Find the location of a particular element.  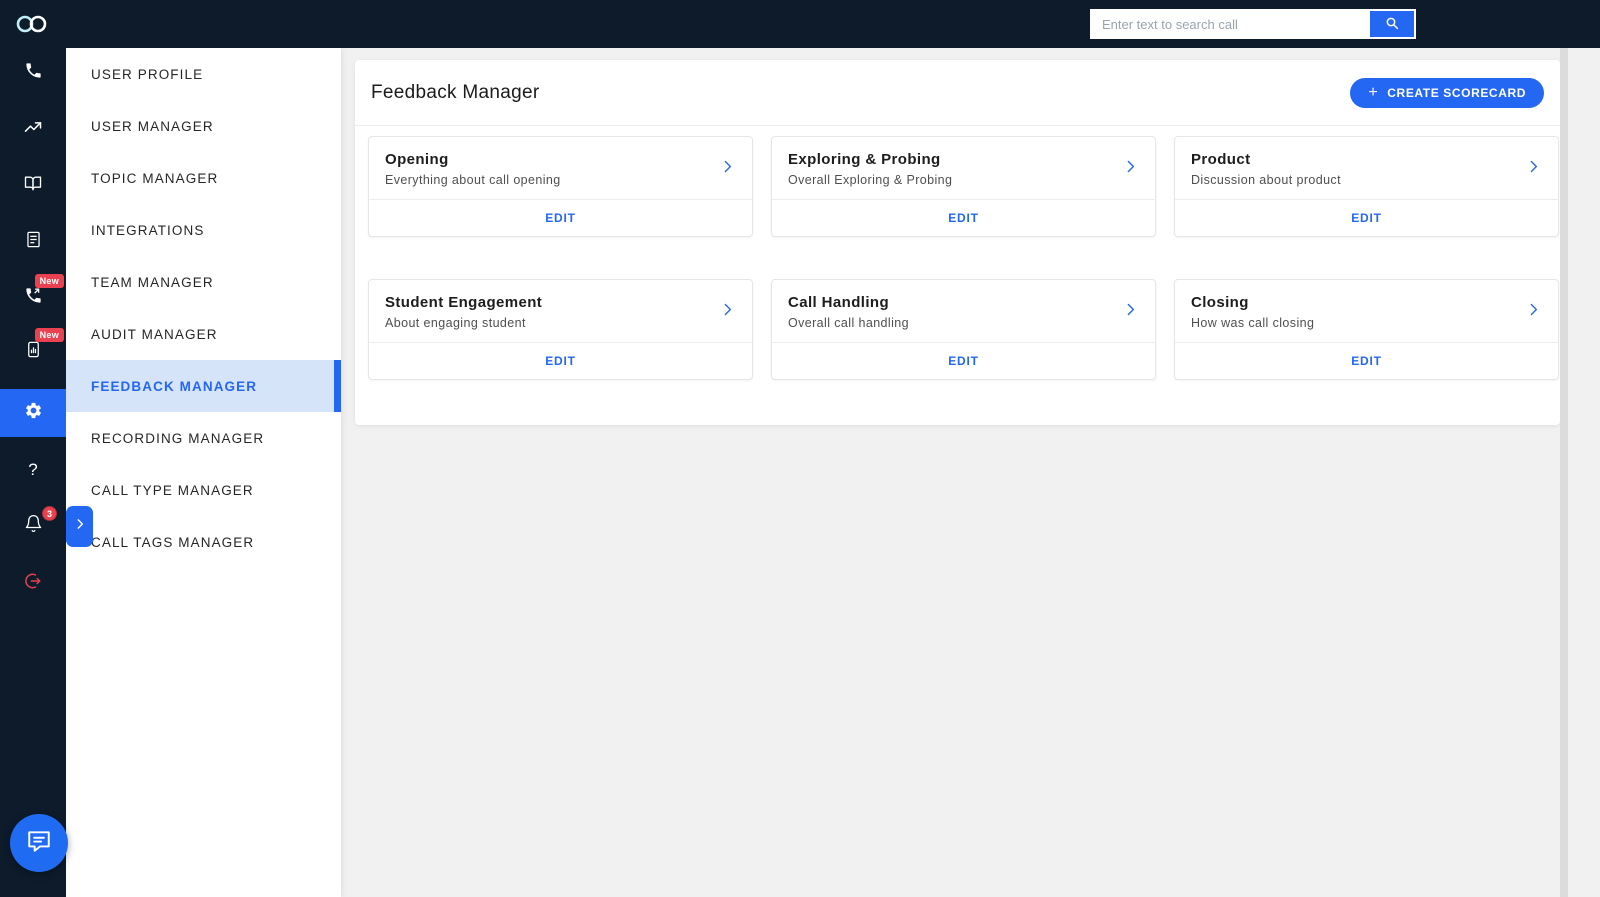

rail-item-analytics is located at coordinates (33, 129).